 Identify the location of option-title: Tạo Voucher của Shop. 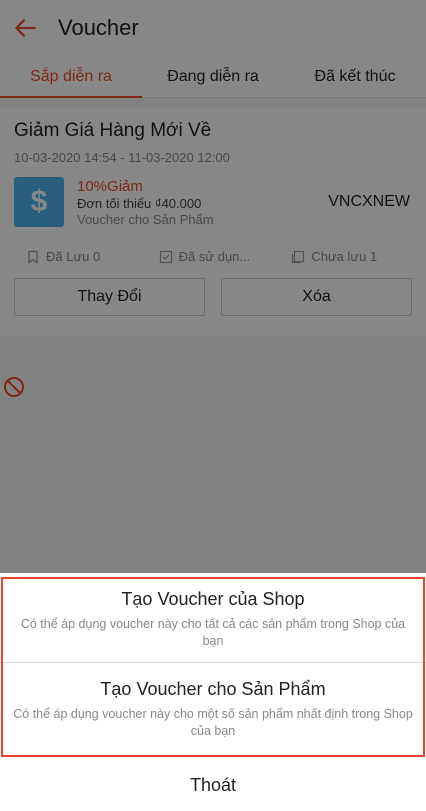
(213, 599).